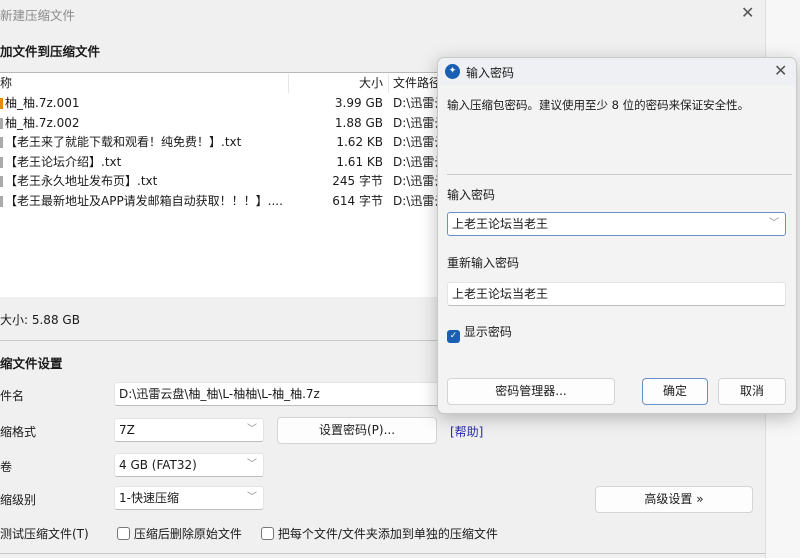 The width and height of the screenshot is (800, 558). What do you see at coordinates (487, 332) in the screenshot?
I see `show-password-label: 显示密码` at bounding box center [487, 332].